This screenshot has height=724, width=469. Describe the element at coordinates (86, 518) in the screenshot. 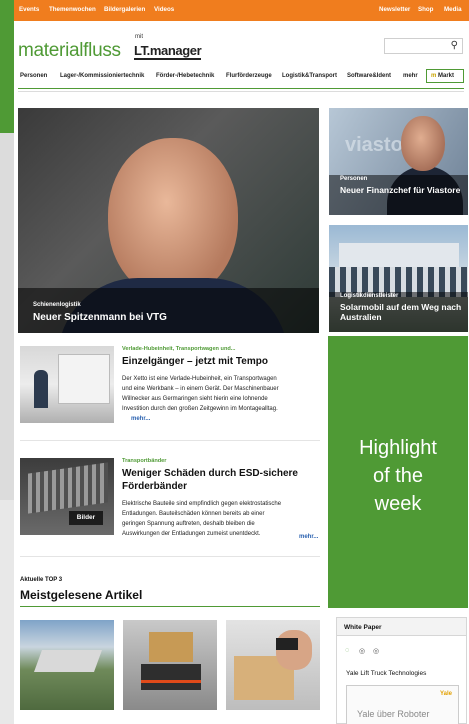

I see `gallery-badge: Bilder` at that location.